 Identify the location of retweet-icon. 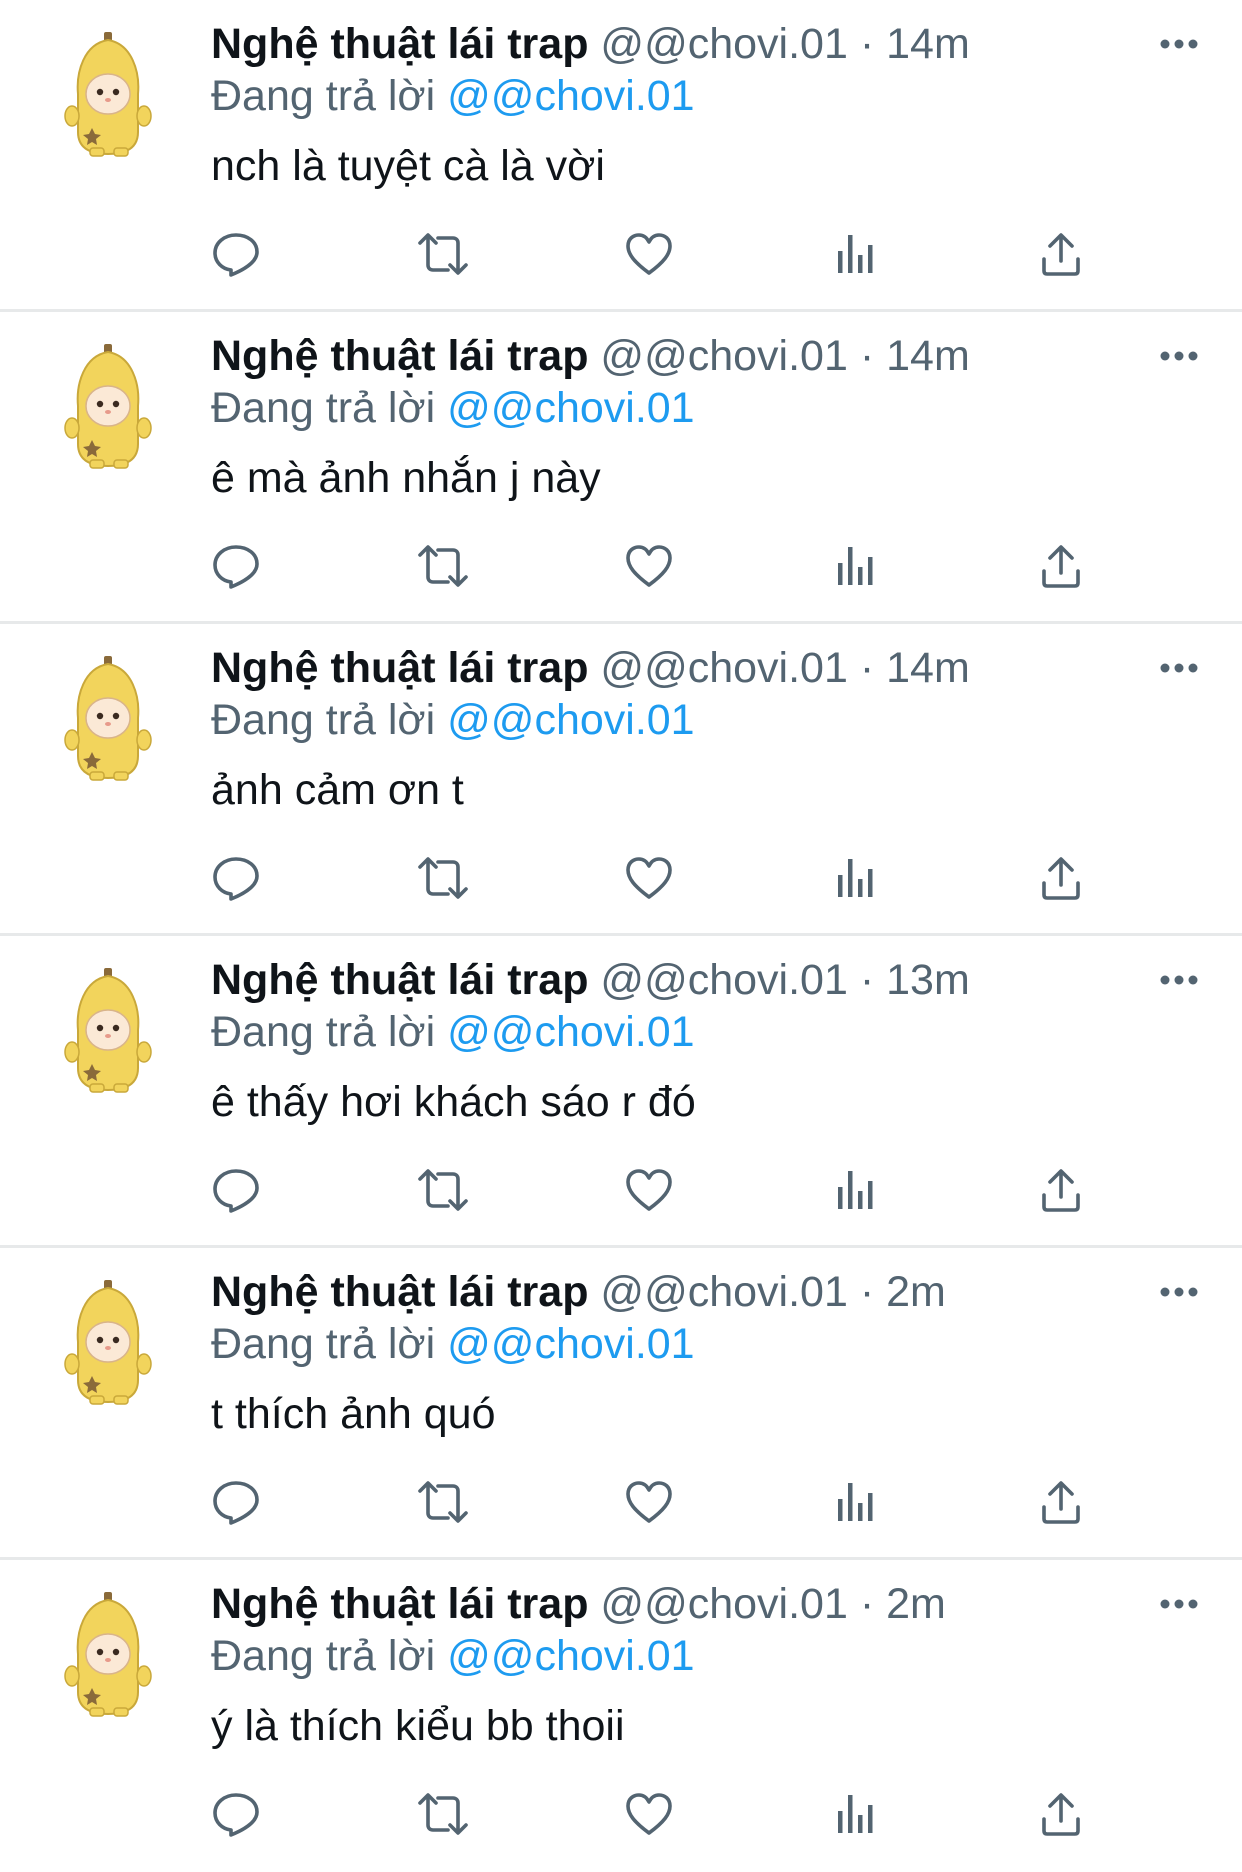
(443, 878).